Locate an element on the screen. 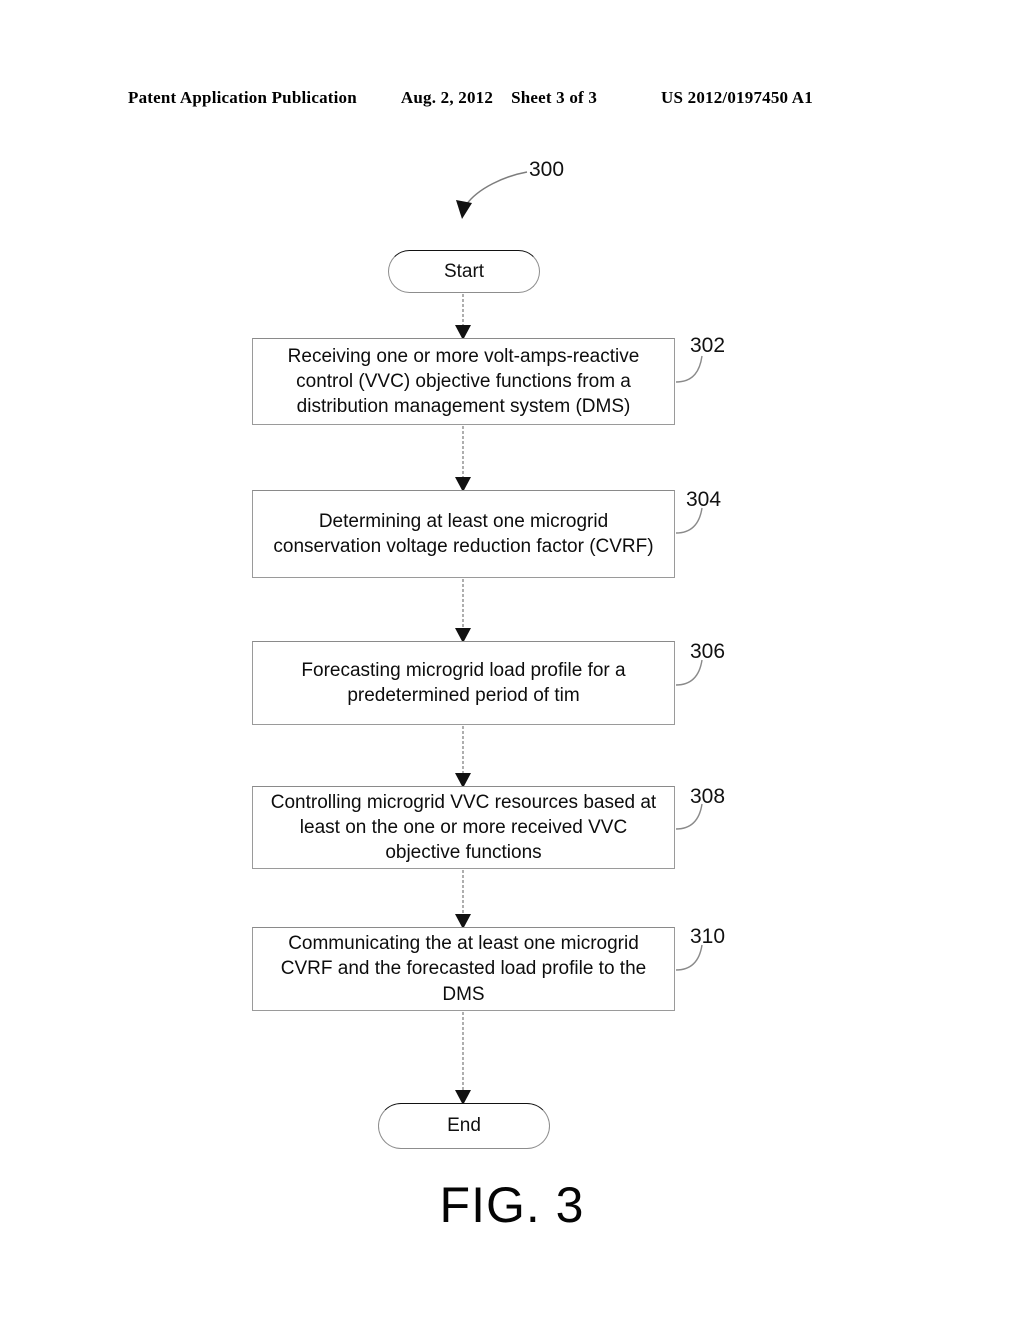  figure-caption: FIG. 3 is located at coordinates (512, 1205).